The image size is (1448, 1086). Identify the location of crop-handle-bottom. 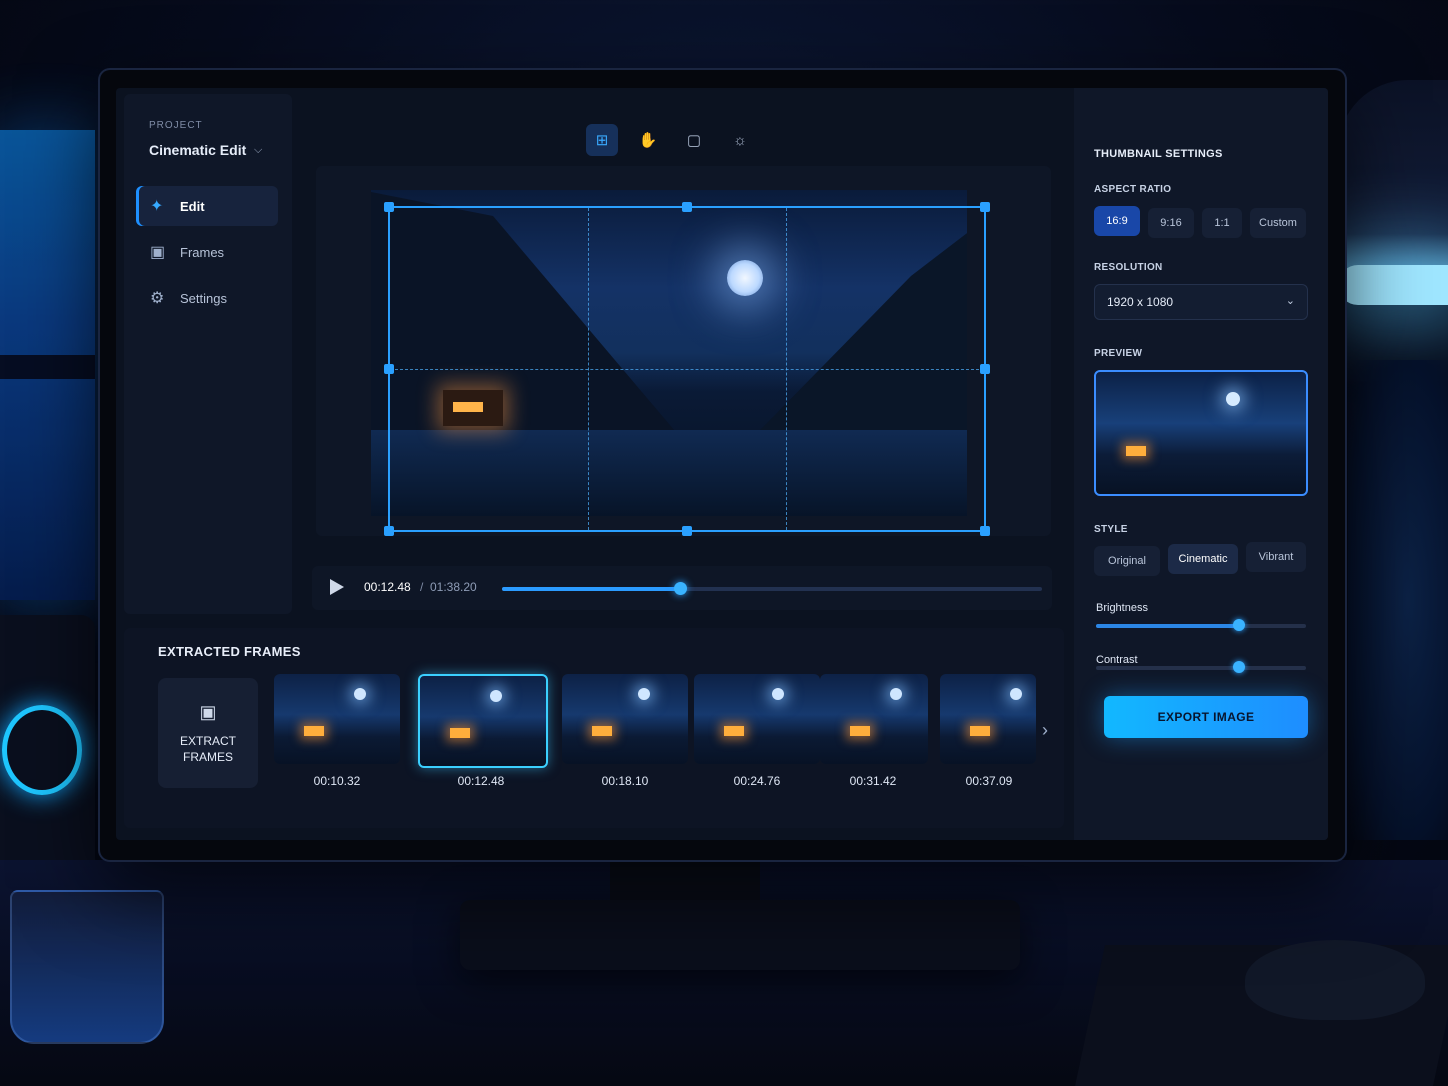
(687, 531).